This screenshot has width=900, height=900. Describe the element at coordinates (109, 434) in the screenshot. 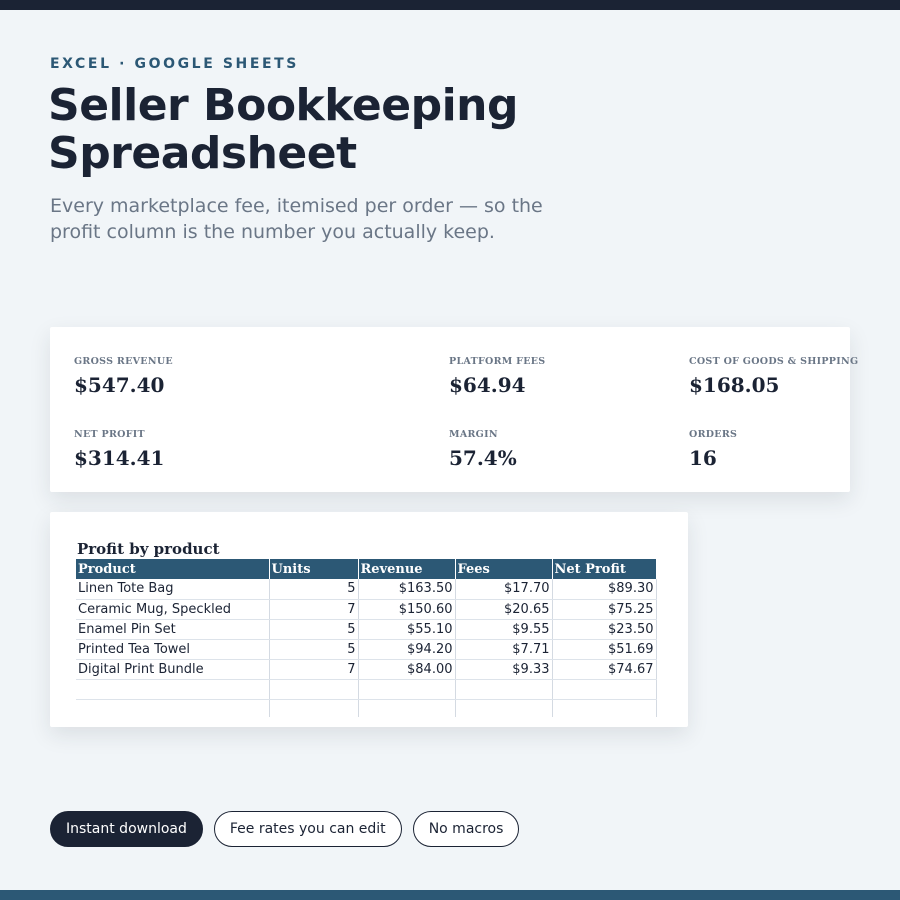

I see `stat-label: NET PROFIT` at that location.